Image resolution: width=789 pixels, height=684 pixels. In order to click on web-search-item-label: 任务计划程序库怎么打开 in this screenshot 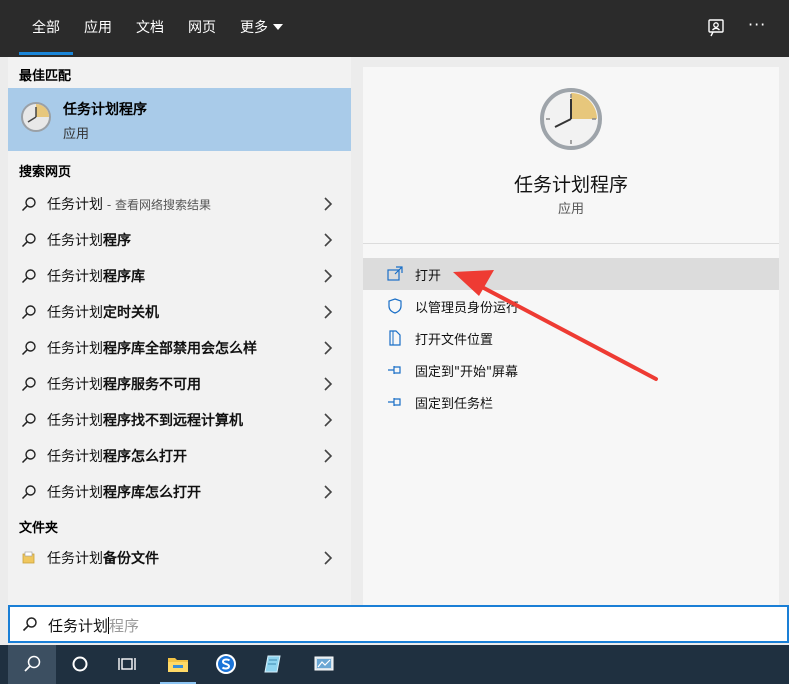, I will do `click(124, 492)`.